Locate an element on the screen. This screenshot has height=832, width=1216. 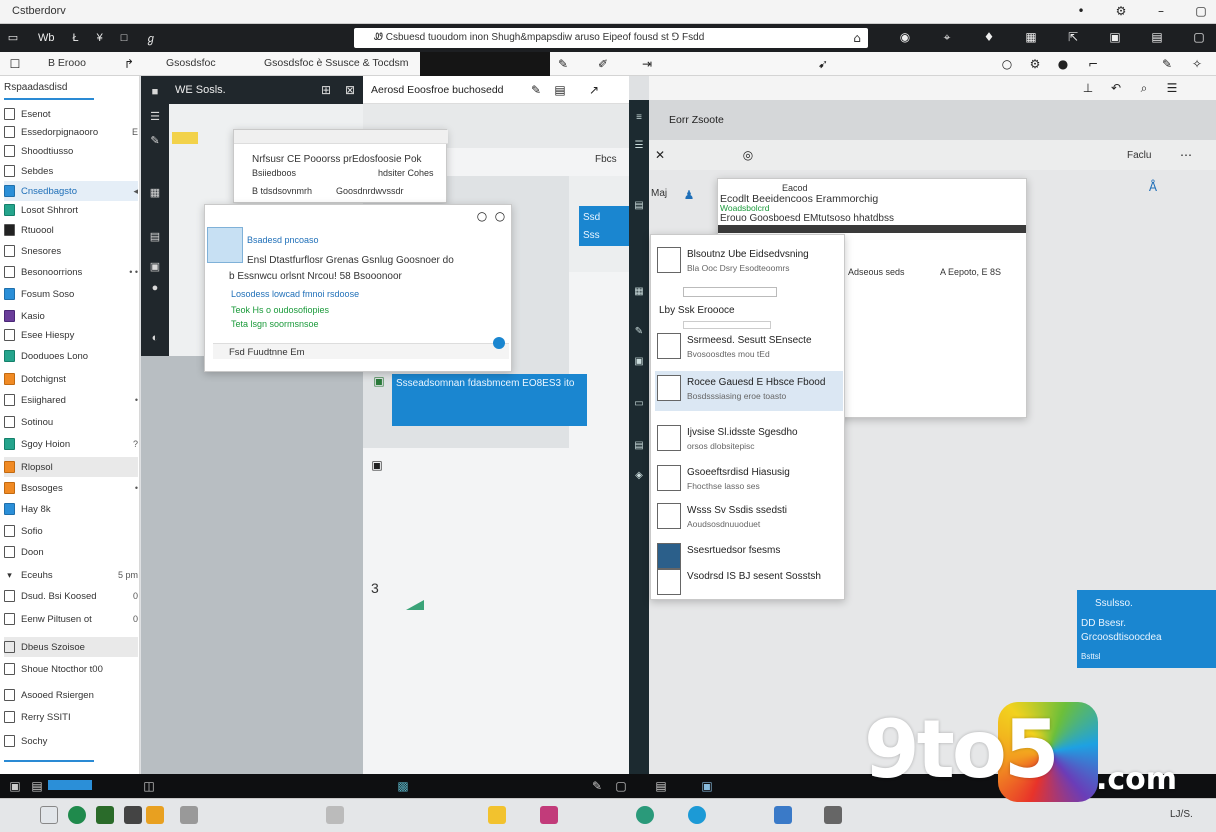
taskbar-sheet-icon is located at coordinates (105, 815).